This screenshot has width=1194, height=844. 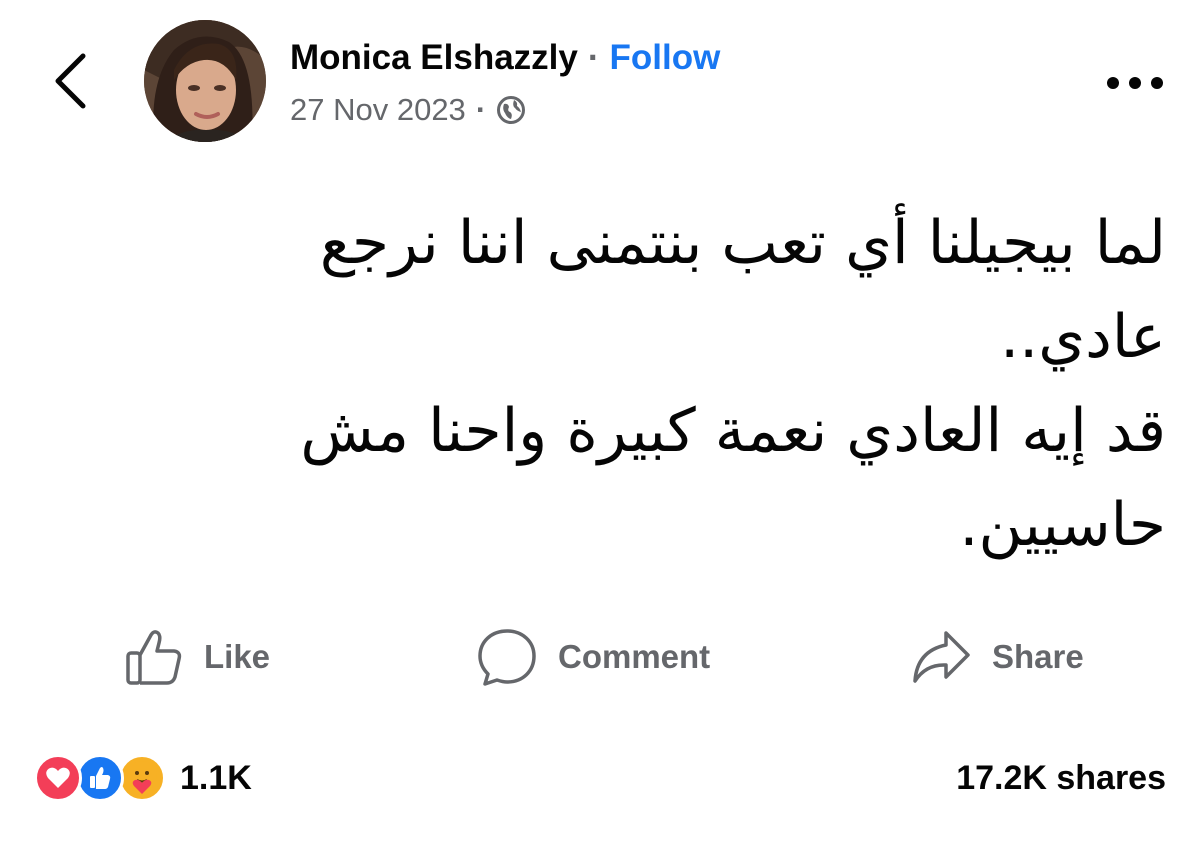 What do you see at coordinates (197, 657) in the screenshot?
I see `like-button: Like` at bounding box center [197, 657].